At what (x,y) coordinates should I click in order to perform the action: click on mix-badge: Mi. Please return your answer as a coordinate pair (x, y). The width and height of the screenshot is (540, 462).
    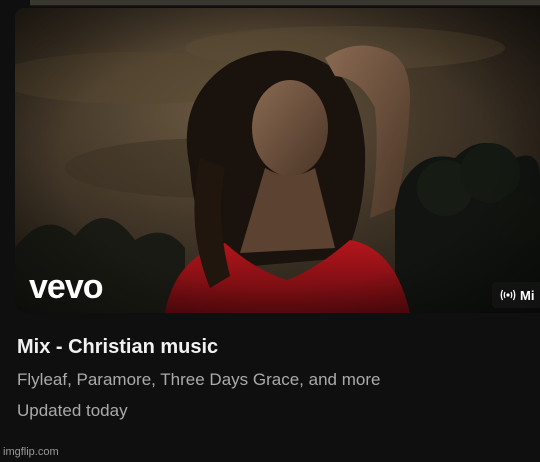
    Looking at the image, I should click on (516, 295).